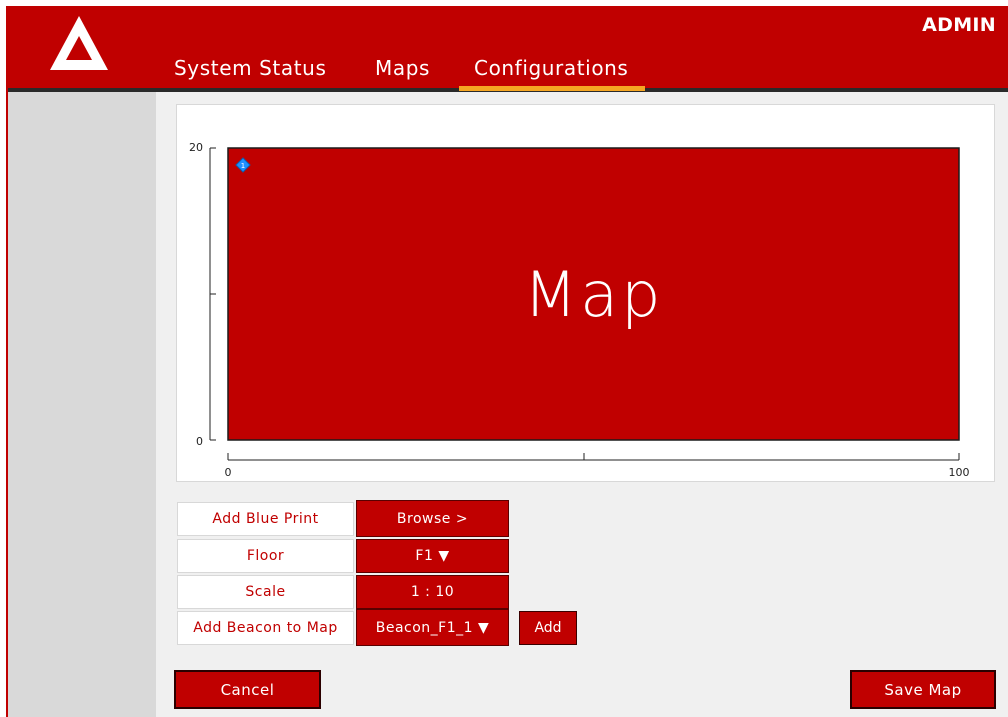 This screenshot has width=1008, height=717. What do you see at coordinates (79, 43) in the screenshot?
I see `logo-icon` at bounding box center [79, 43].